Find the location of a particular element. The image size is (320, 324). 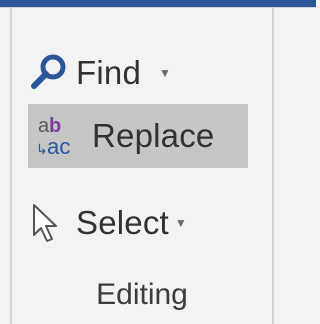

svg-text: ac is located at coordinates (59, 146).